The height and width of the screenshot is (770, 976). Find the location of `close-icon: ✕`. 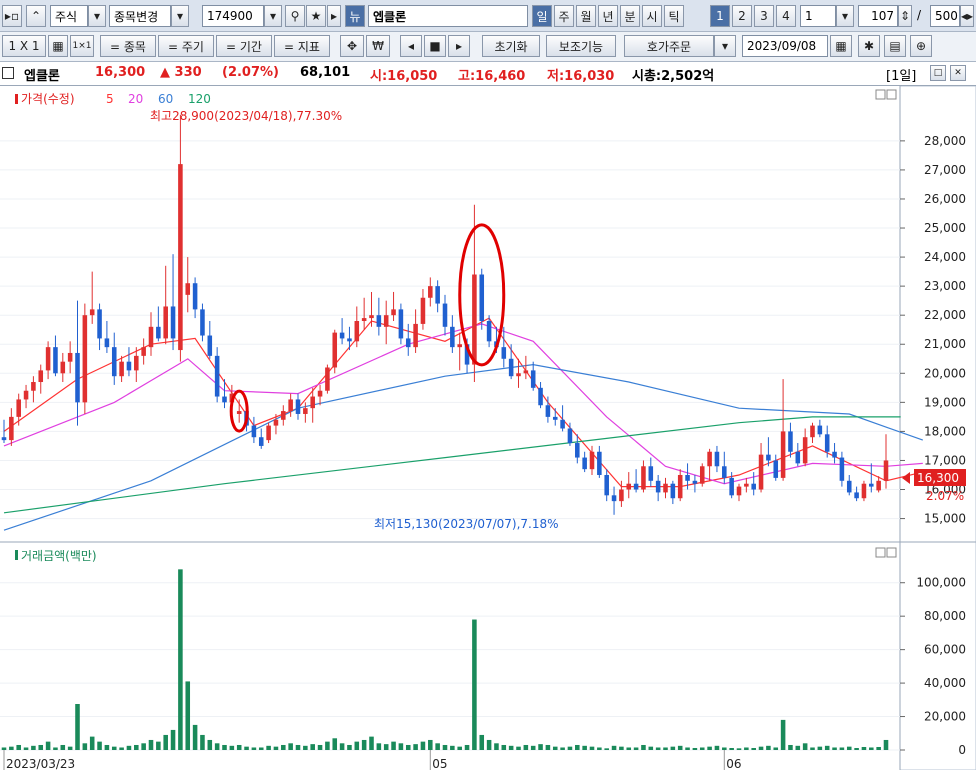

close-icon: ✕ is located at coordinates (958, 73).